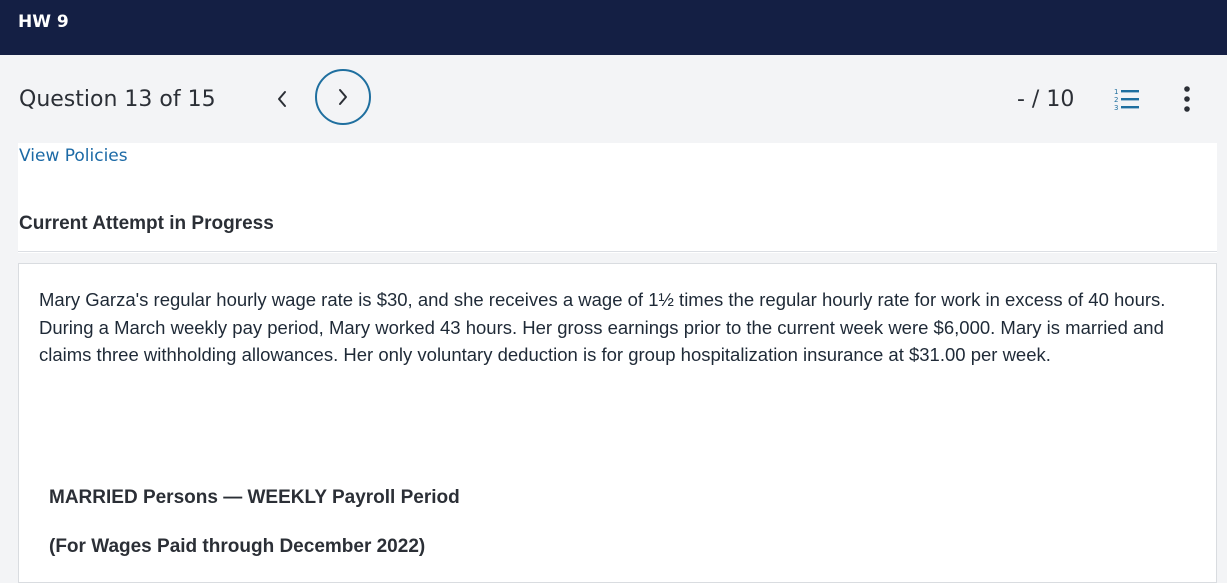 This screenshot has width=1227, height=583. Describe the element at coordinates (43, 22) in the screenshot. I see `assignment-title: HW 9` at that location.